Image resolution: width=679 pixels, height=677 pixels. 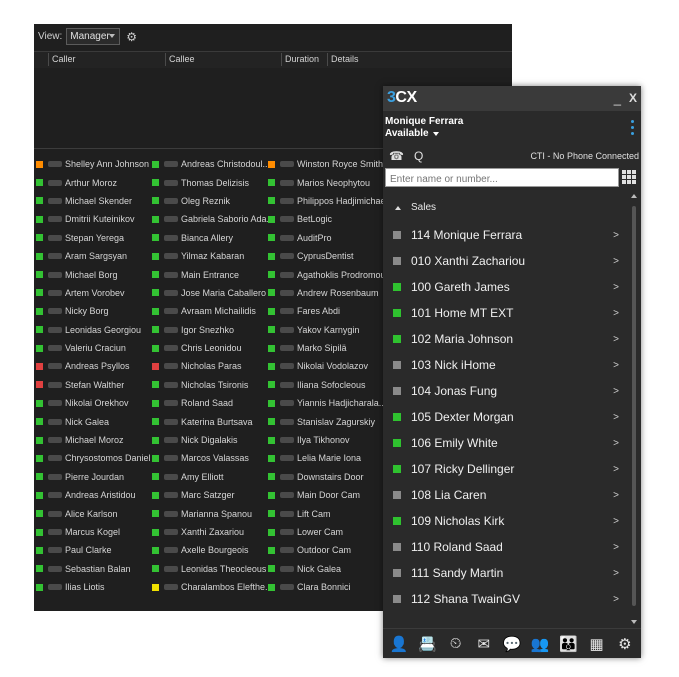 What do you see at coordinates (300, 59) in the screenshot?
I see `column-duration: Duration` at bounding box center [300, 59].